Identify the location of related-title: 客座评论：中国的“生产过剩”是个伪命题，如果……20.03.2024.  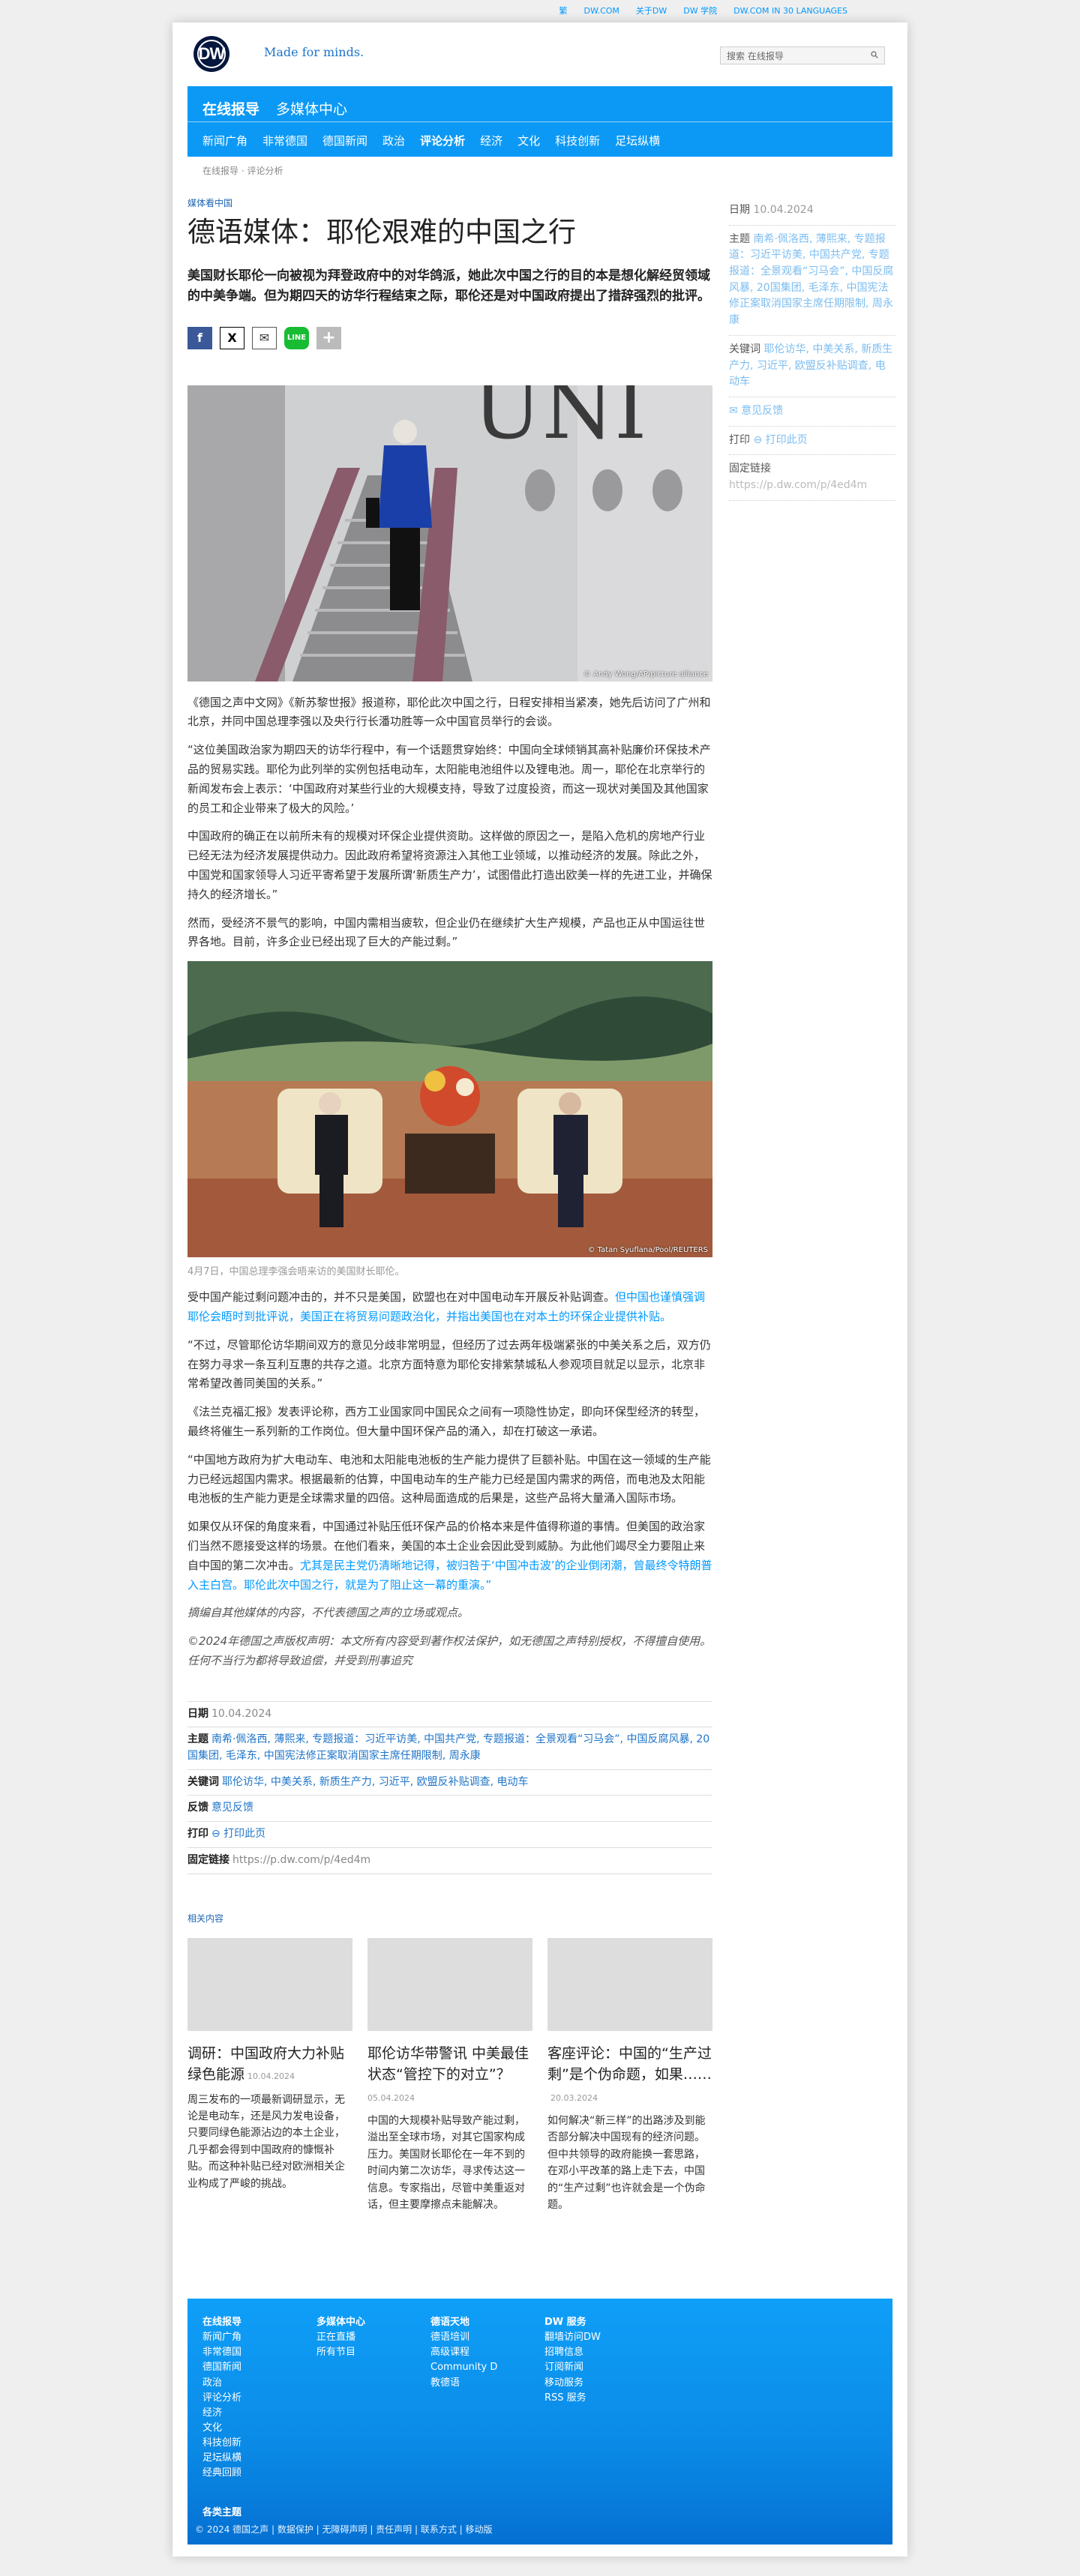
(630, 2075).